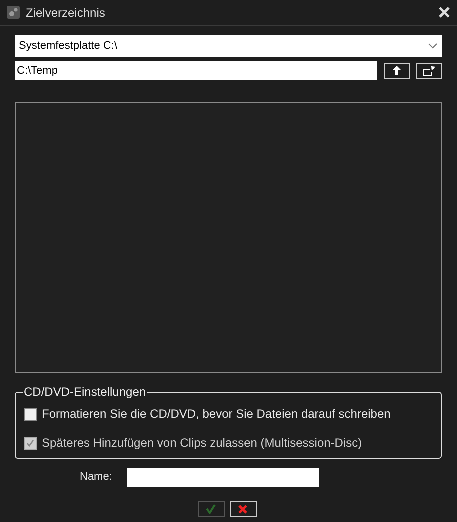 The width and height of the screenshot is (457, 522). What do you see at coordinates (97, 478) in the screenshot?
I see `name-label: Name:` at bounding box center [97, 478].